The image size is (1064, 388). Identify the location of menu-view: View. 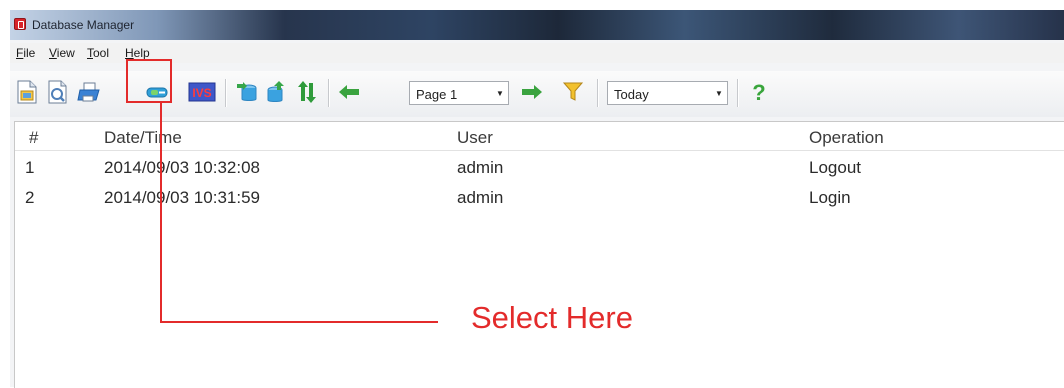
(62, 53).